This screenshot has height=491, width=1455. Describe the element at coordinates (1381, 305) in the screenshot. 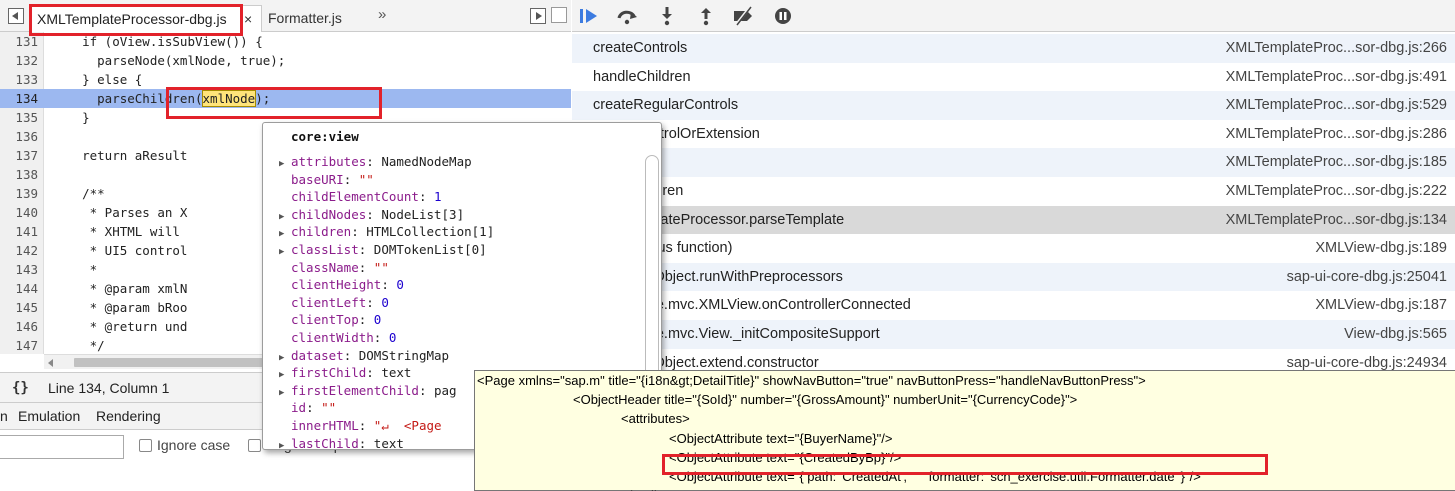

I see `frame-location: XMLView-dbg.js:187` at that location.